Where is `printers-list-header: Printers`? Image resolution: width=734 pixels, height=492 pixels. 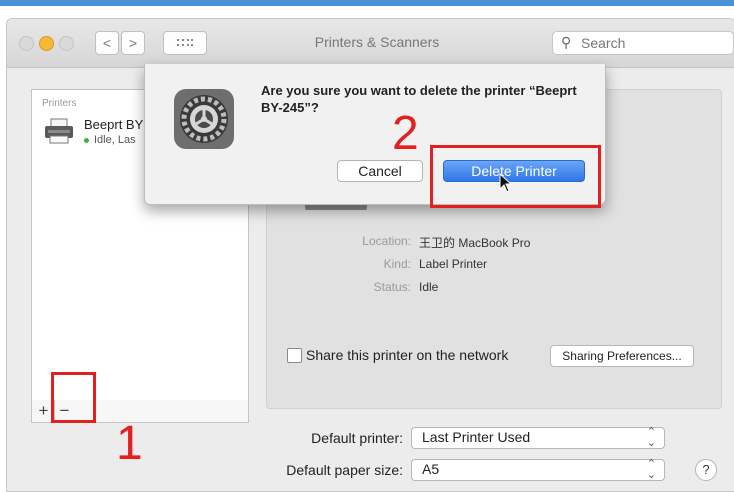 printers-list-header: Printers is located at coordinates (59, 103).